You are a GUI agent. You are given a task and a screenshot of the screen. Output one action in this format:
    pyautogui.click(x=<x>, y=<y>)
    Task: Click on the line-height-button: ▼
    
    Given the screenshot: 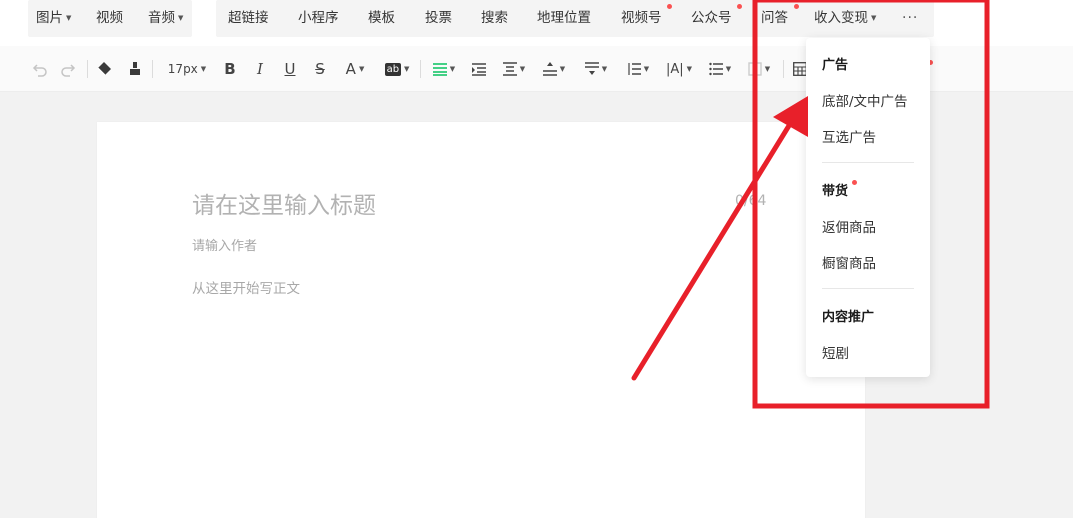 What is the action you would take?
    pyautogui.click(x=638, y=69)
    